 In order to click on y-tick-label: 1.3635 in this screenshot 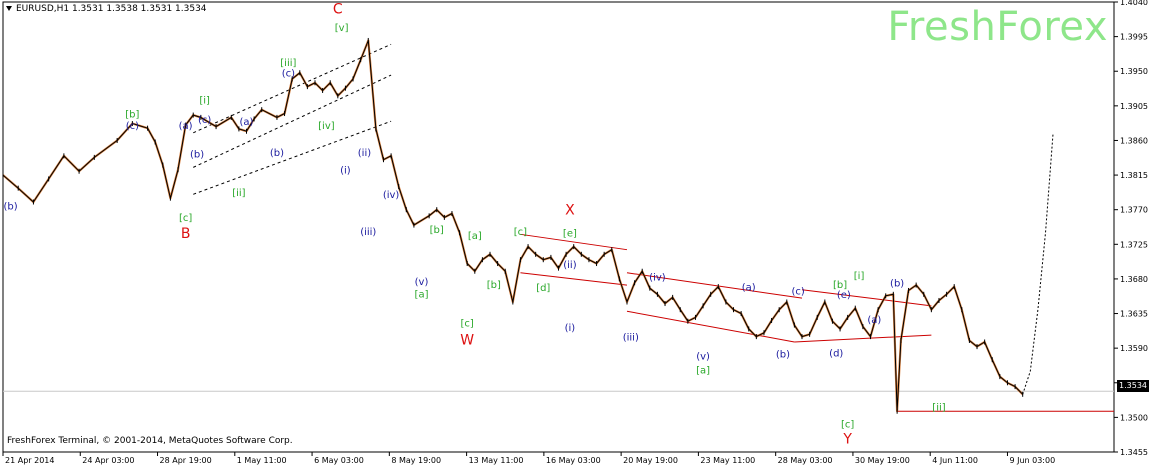, I will do `click(1134, 314)`.